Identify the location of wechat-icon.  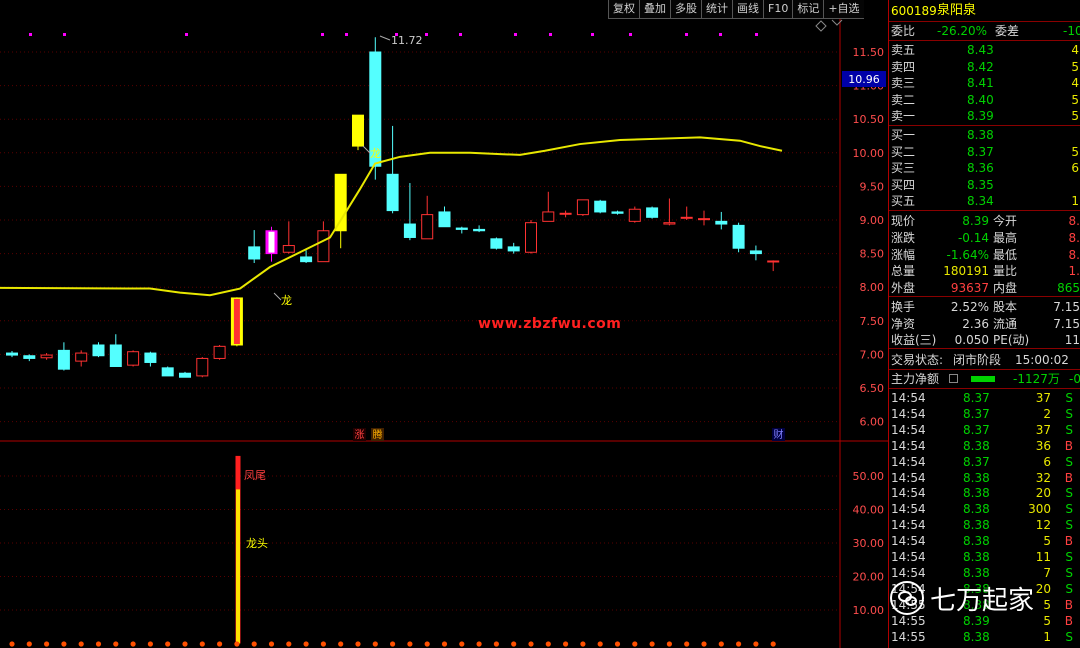
(907, 598).